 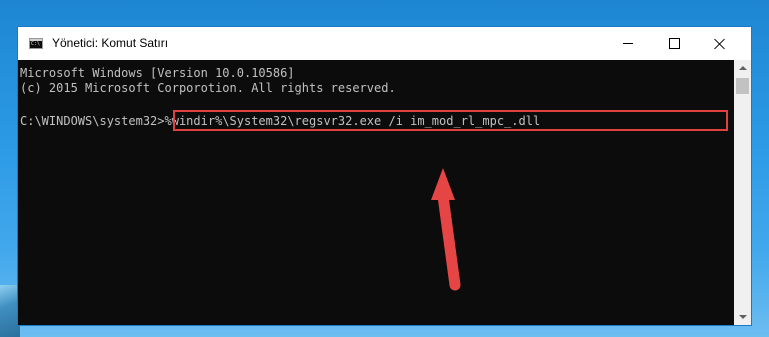 What do you see at coordinates (384, 43) in the screenshot?
I see `title-bar: Yönetici: Komut Satırı` at bounding box center [384, 43].